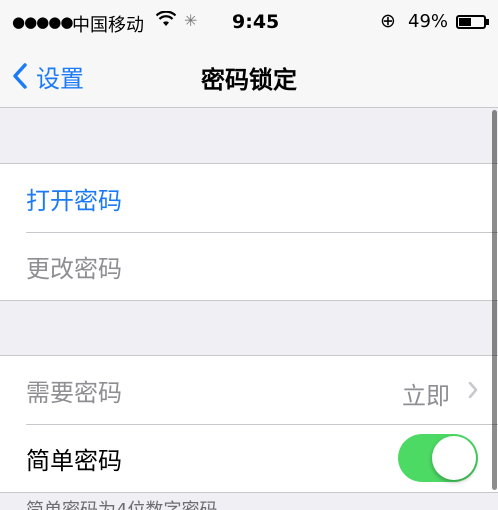 The height and width of the screenshot is (510, 498). Describe the element at coordinates (249, 390) in the screenshot. I see `require-passcode-row: 需要密码 立即` at that location.